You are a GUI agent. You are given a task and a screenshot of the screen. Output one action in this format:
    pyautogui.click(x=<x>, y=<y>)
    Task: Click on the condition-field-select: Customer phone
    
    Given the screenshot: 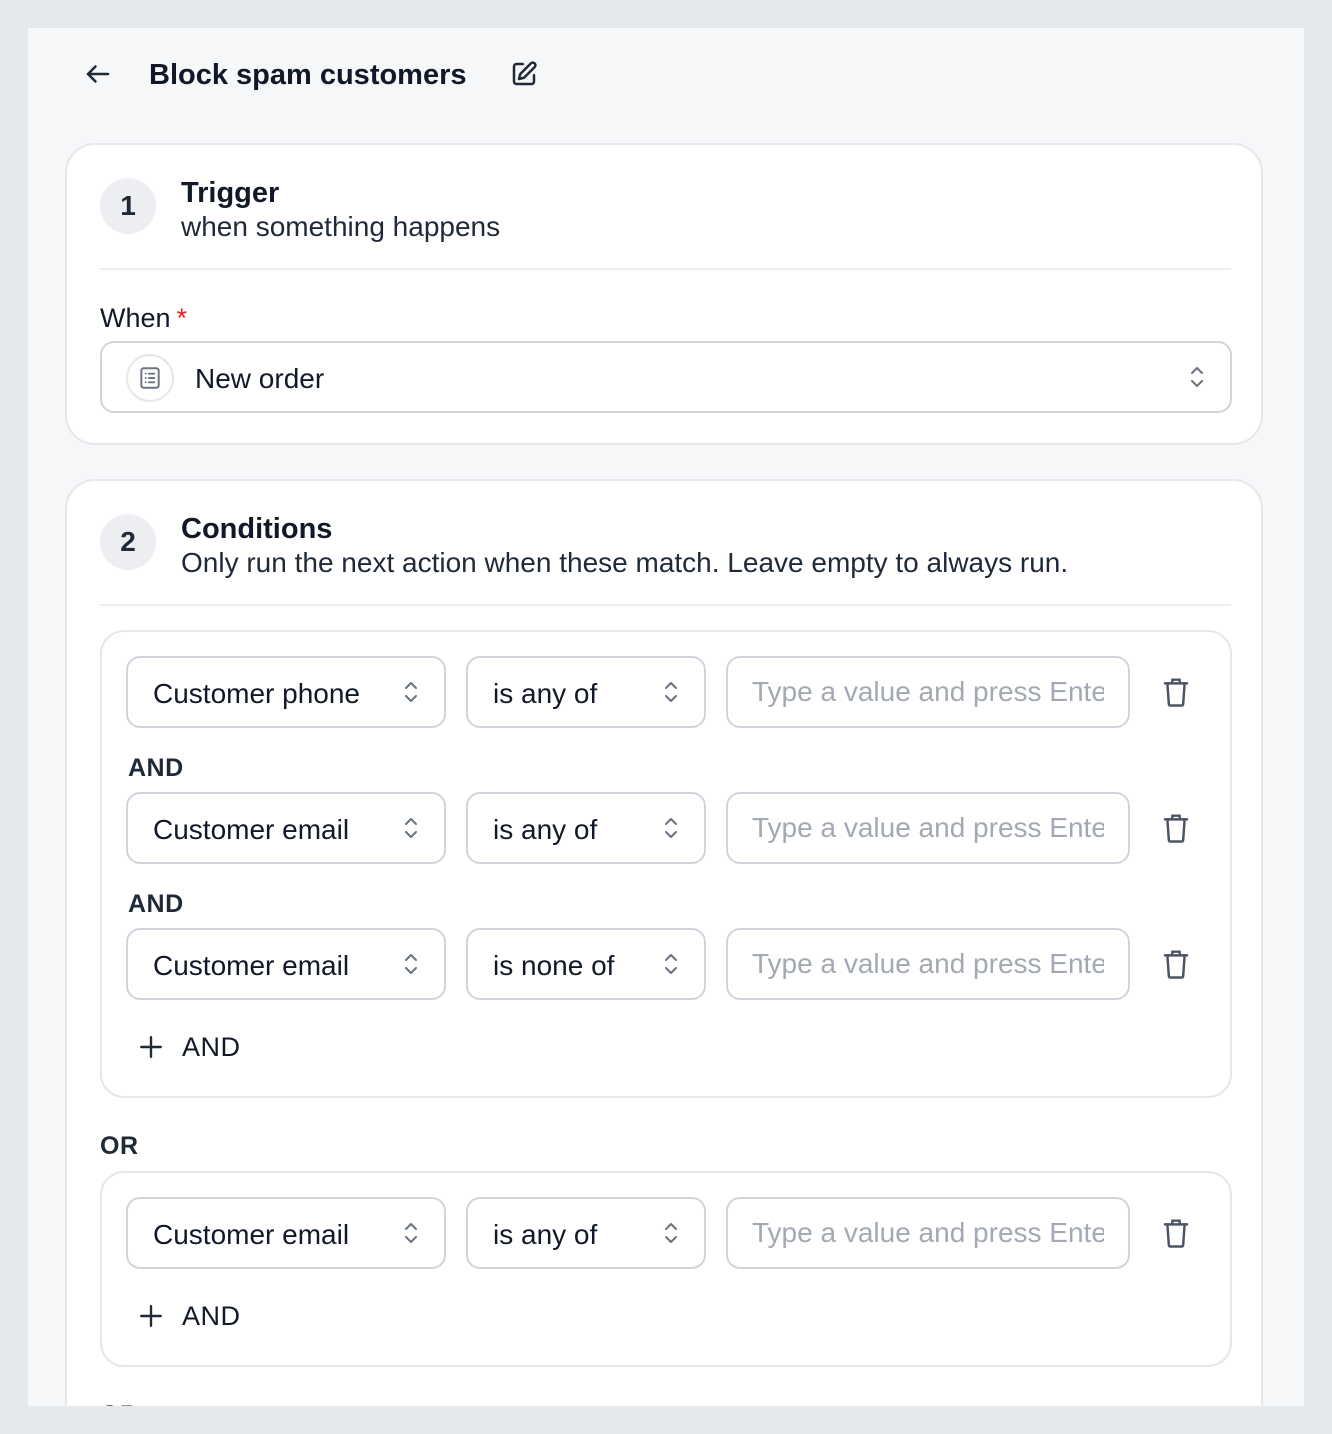 What is the action you would take?
    pyautogui.click(x=286, y=692)
    